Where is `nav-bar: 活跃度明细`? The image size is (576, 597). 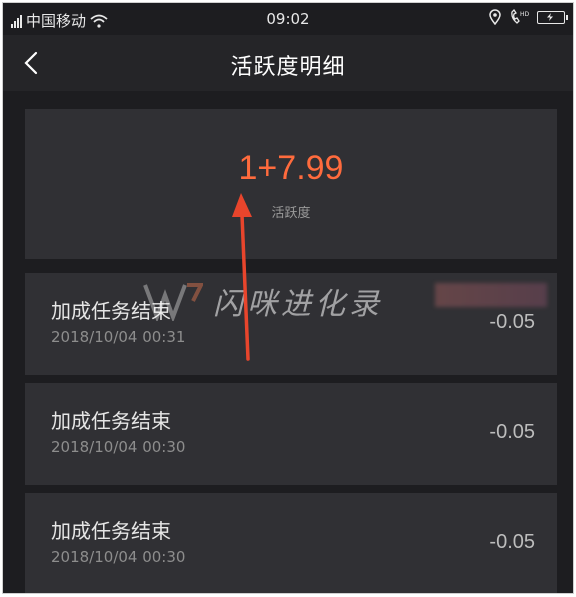 nav-bar: 活跃度明细 is located at coordinates (288, 63).